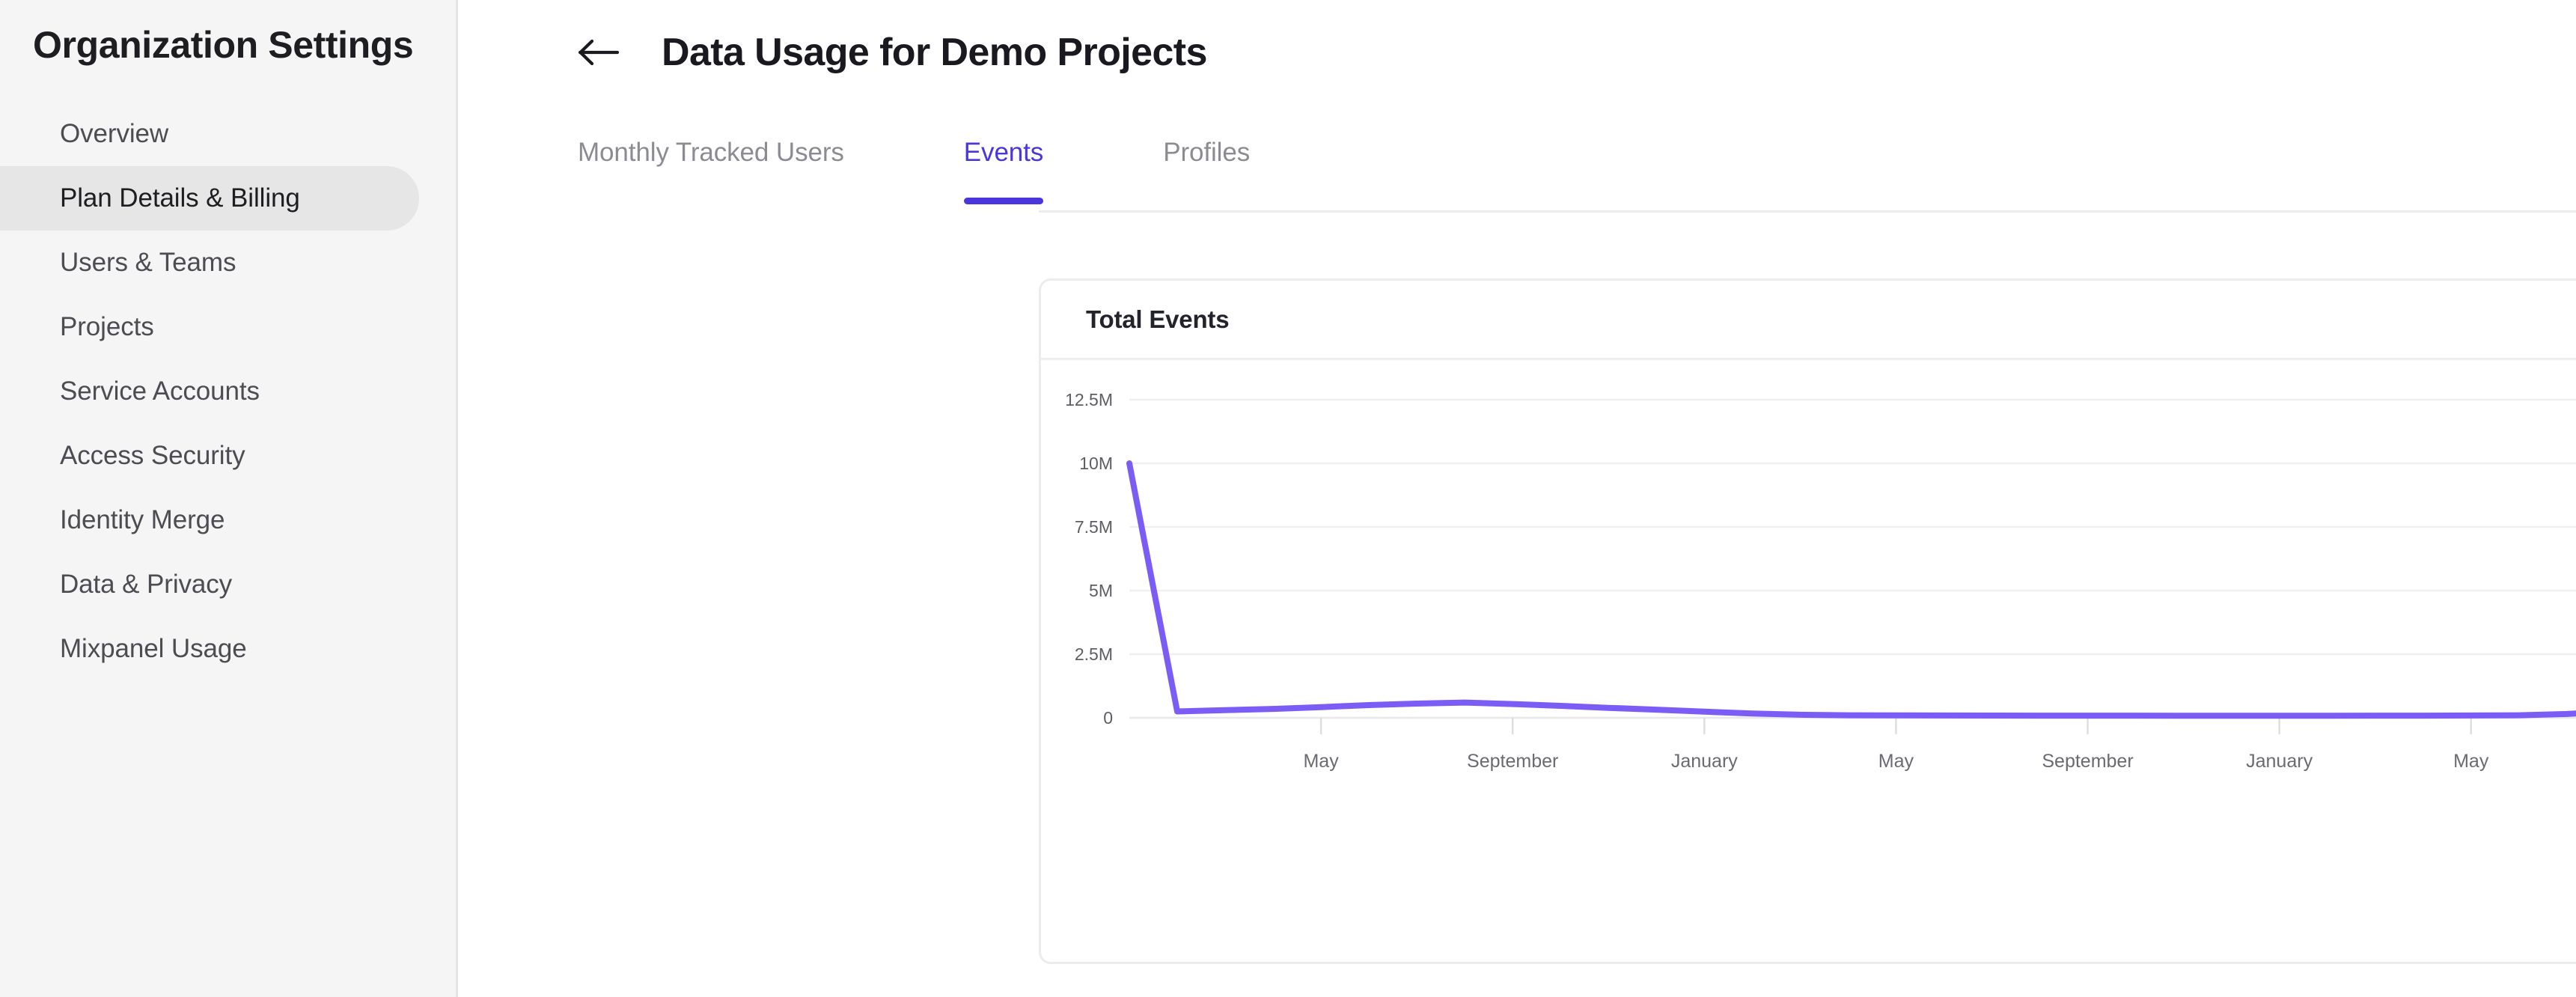 The image size is (2576, 997). Describe the element at coordinates (711, 152) in the screenshot. I see `tab-label: Monthly Tracked Users` at that location.